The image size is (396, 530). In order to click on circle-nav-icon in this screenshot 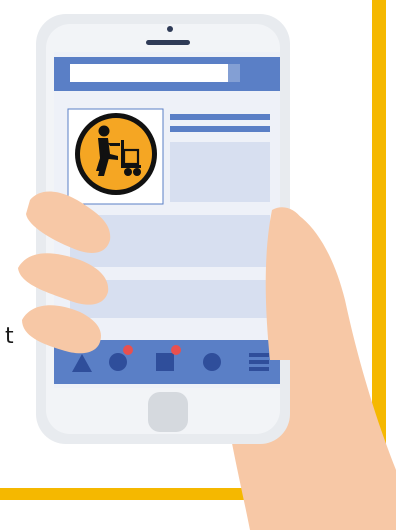, I will do `click(118, 362)`.